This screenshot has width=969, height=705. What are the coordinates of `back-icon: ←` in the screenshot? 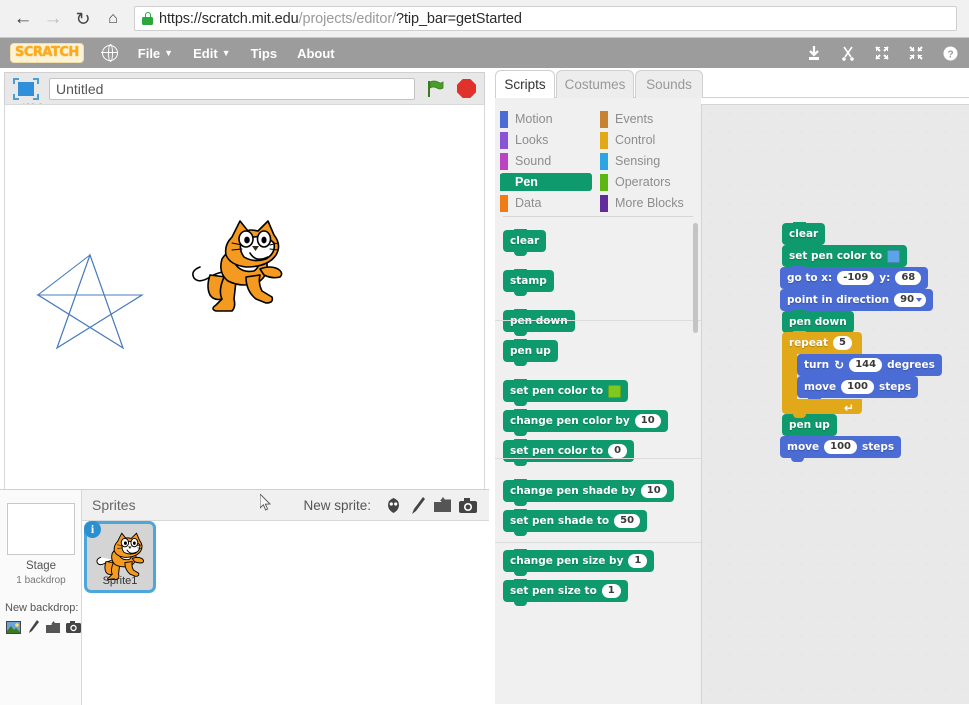 It's located at (23, 19).